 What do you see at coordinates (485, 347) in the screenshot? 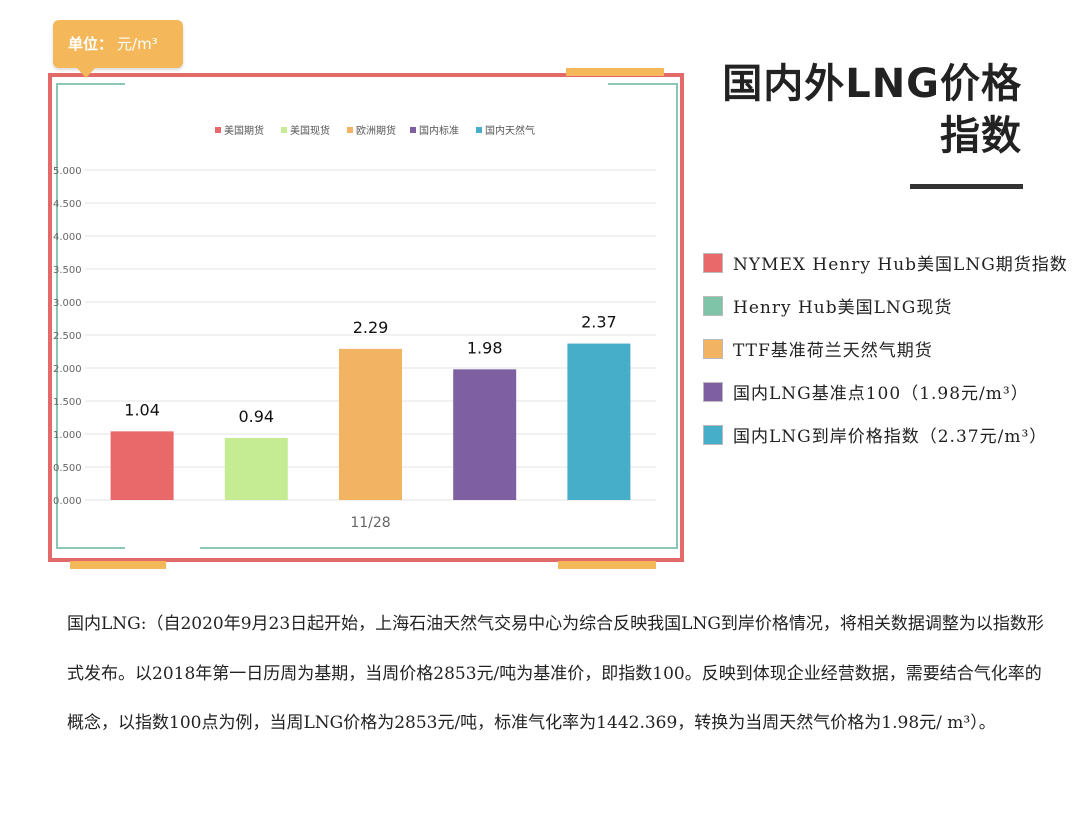
I see `data-label: 1.98` at bounding box center [485, 347].